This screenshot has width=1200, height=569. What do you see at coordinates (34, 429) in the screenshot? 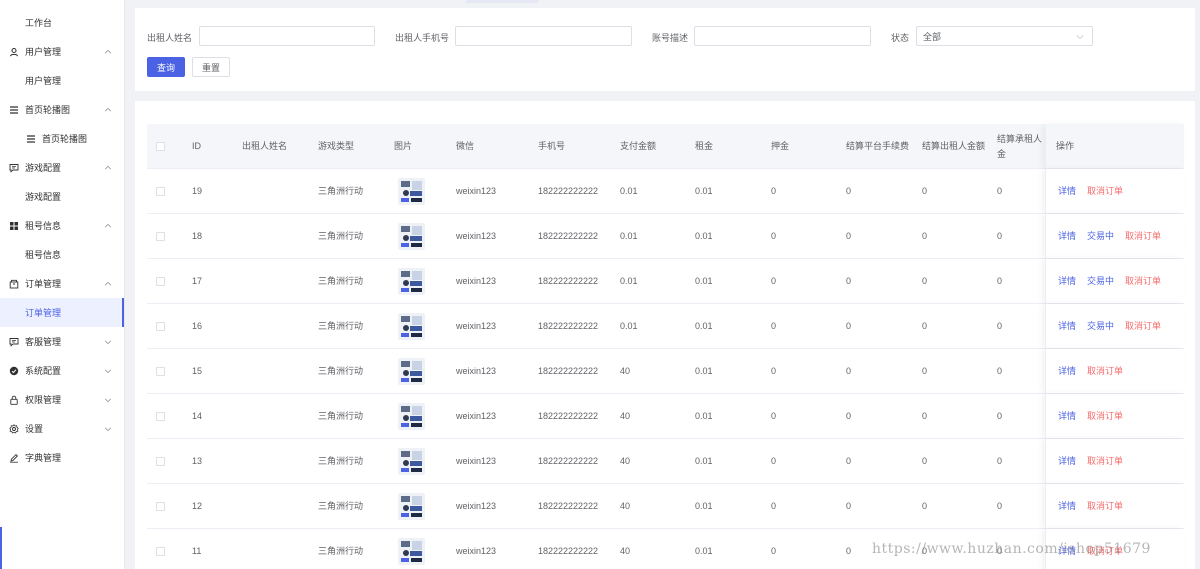
I see `sidebar-item-label: 设置` at bounding box center [34, 429].